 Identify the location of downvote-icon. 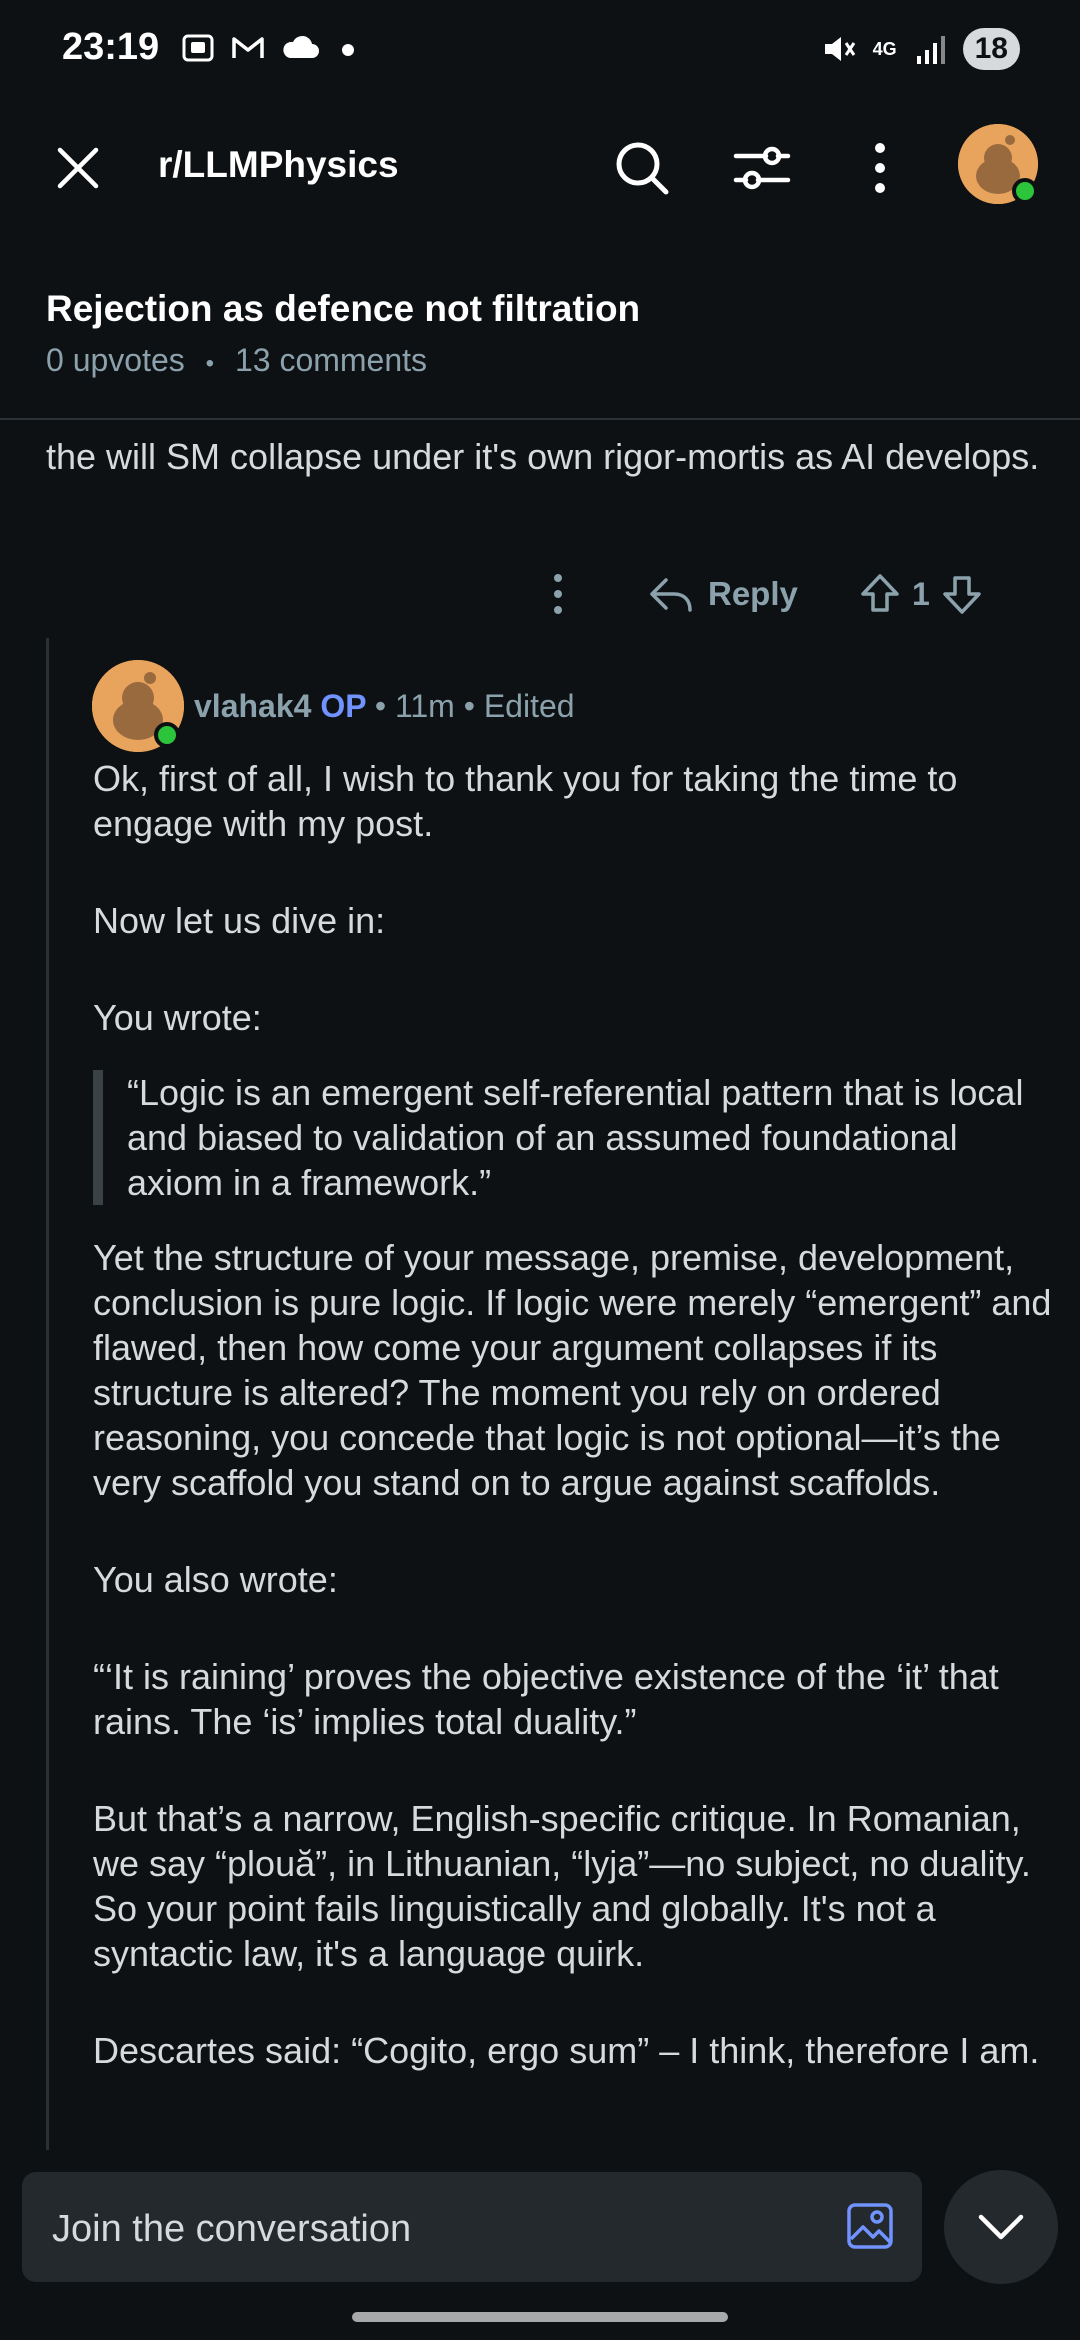
(962, 594).